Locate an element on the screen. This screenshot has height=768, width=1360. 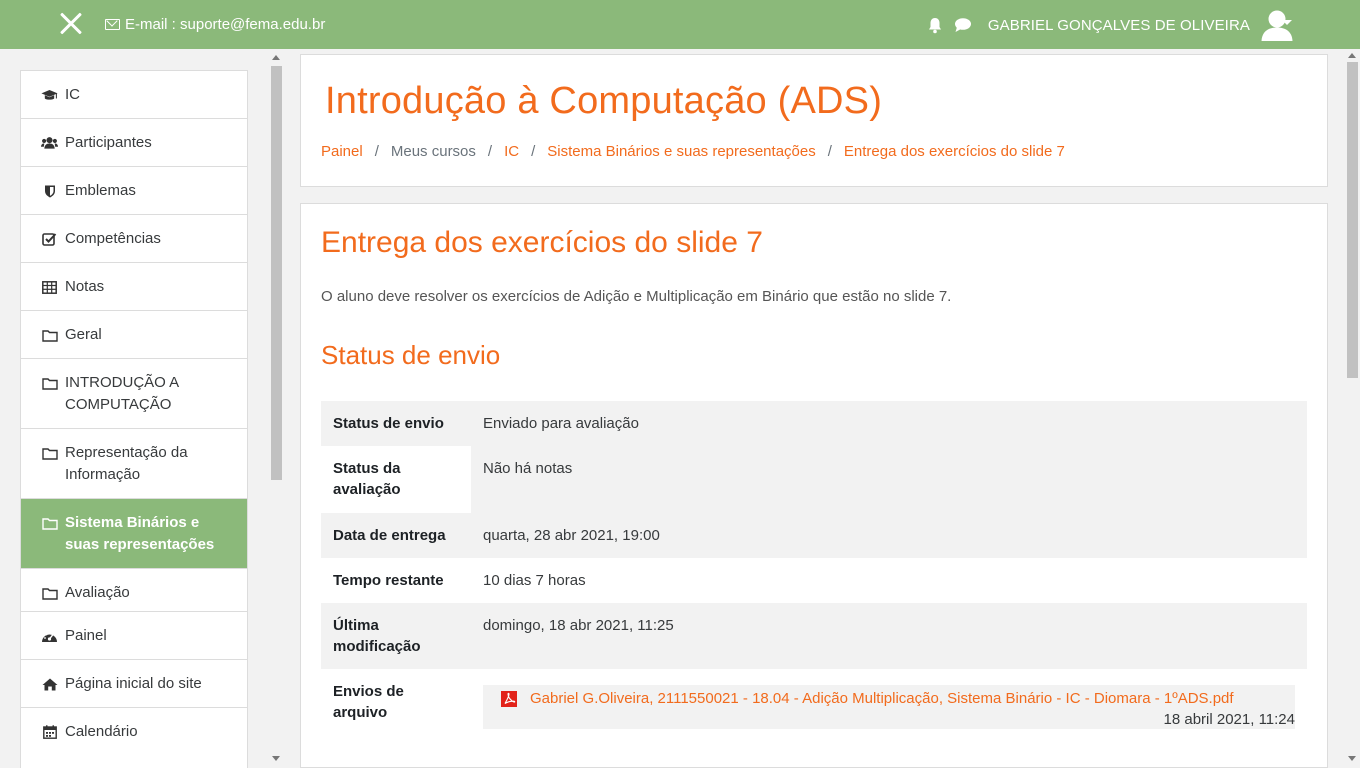
table-row: Status da avaliação Não há notas is located at coordinates (814, 479).